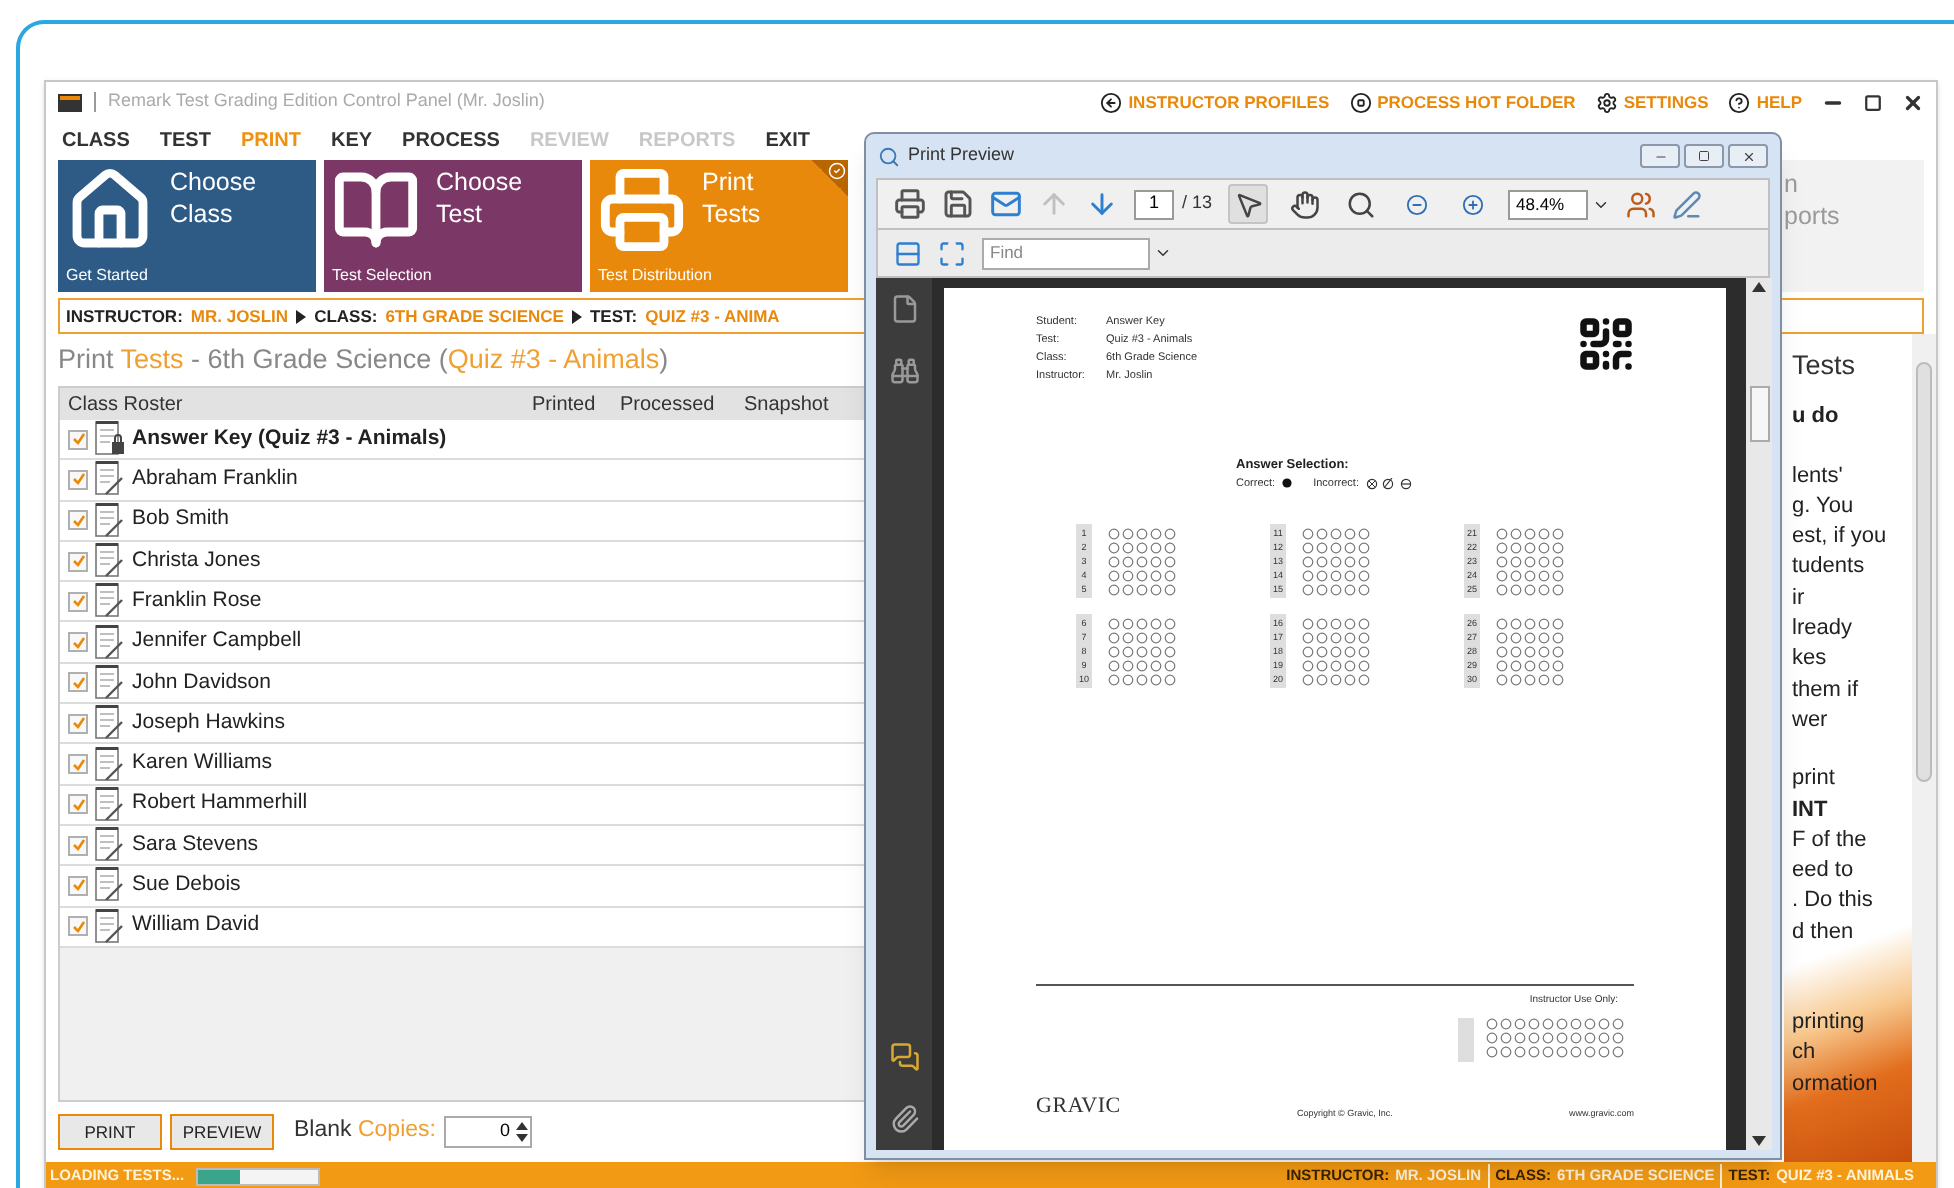  Describe the element at coordinates (910, 204) in the screenshot. I see `print-icon` at that location.